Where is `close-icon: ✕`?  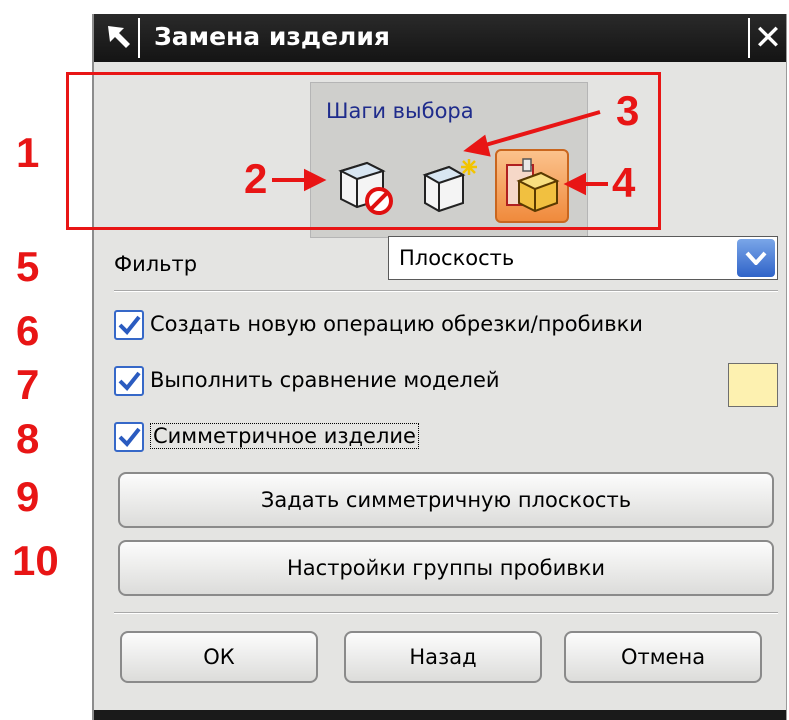
close-icon: ✕ is located at coordinates (767, 38).